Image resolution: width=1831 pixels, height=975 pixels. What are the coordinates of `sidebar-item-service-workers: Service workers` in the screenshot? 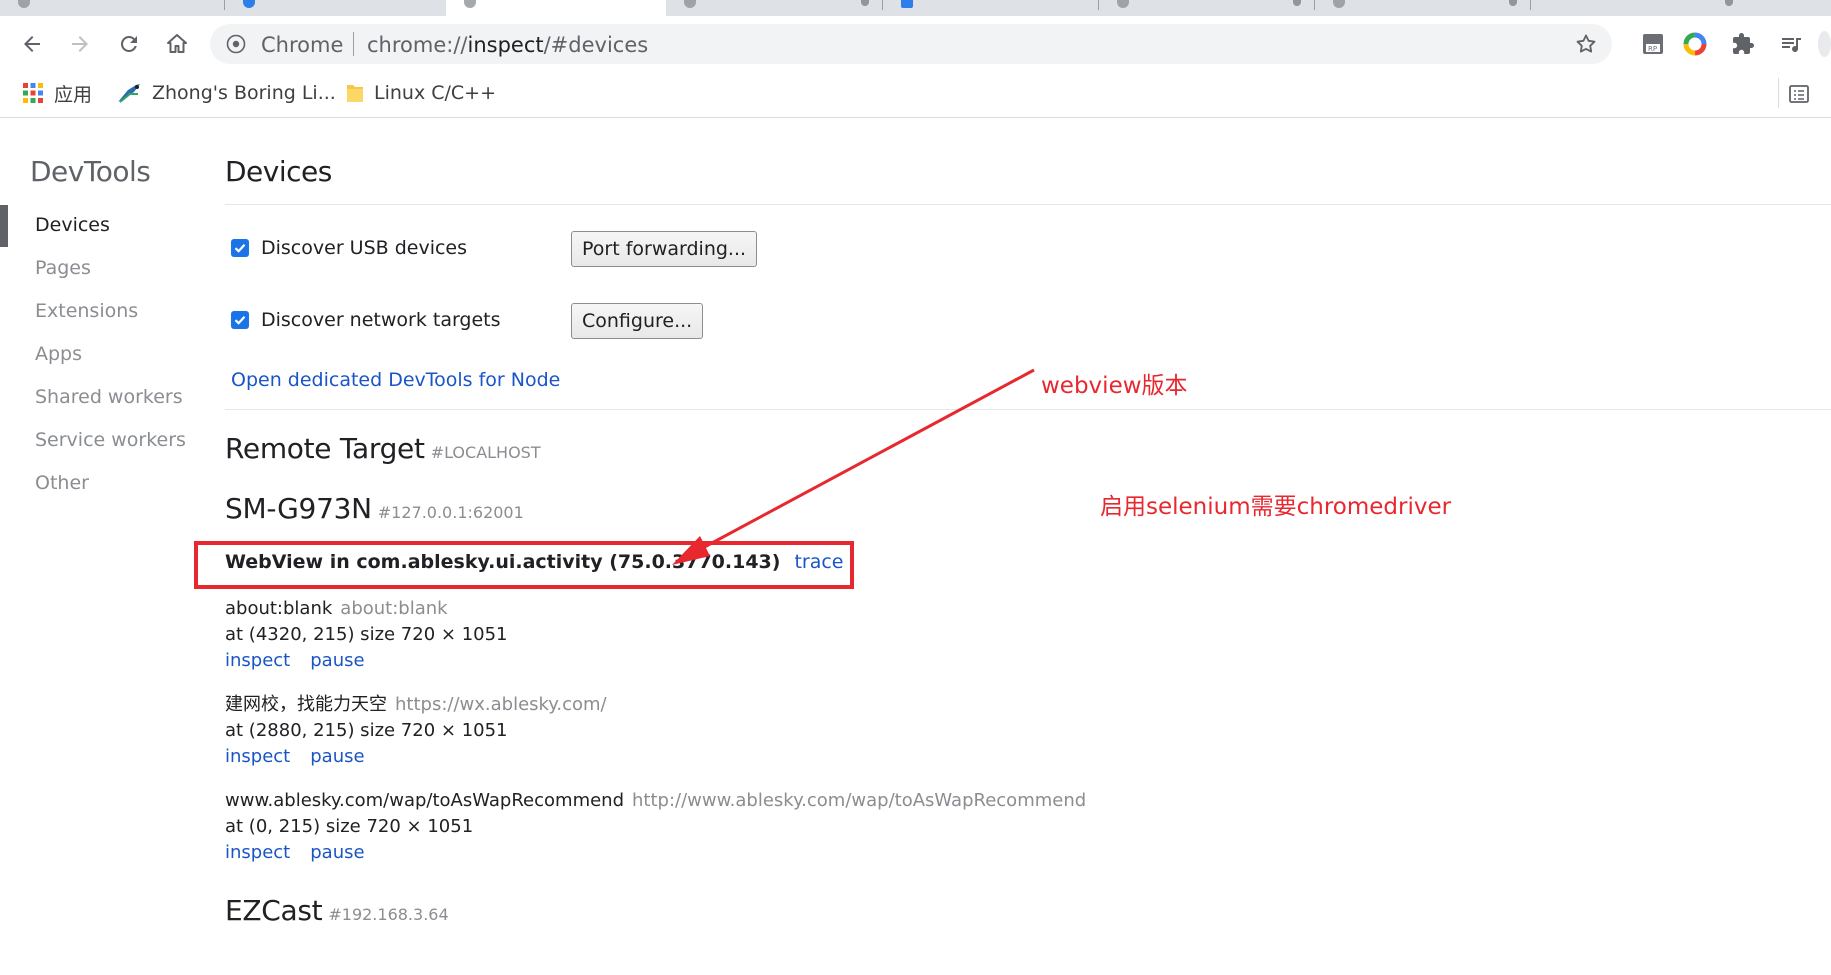 It's located at (110, 440).